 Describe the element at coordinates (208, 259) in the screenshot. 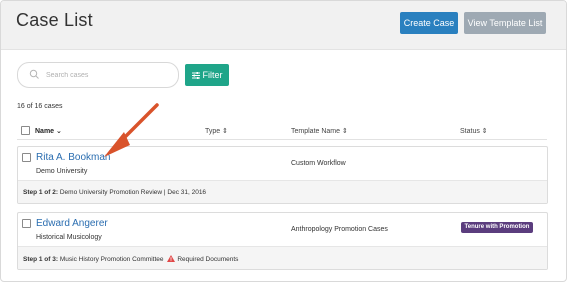

I see `warning-text: Required Documents` at that location.